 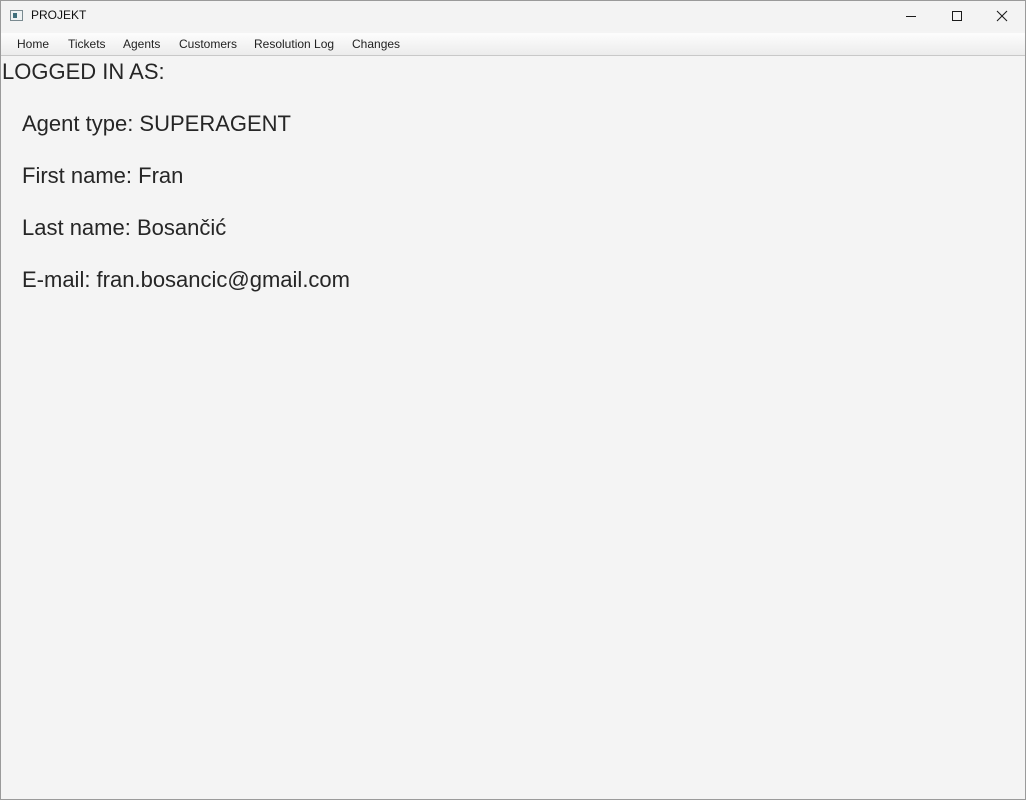 I want to click on logged-in-heading: LOGGED IN AS:, so click(x=83, y=71).